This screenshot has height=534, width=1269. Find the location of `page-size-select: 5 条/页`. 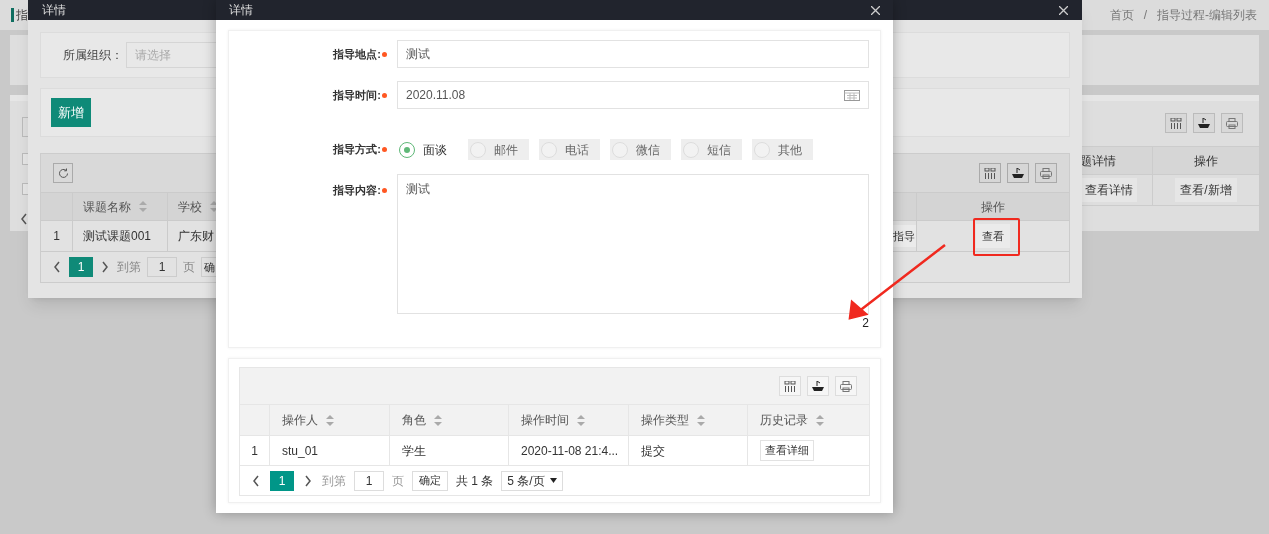

page-size-select: 5 条/页 is located at coordinates (532, 480).